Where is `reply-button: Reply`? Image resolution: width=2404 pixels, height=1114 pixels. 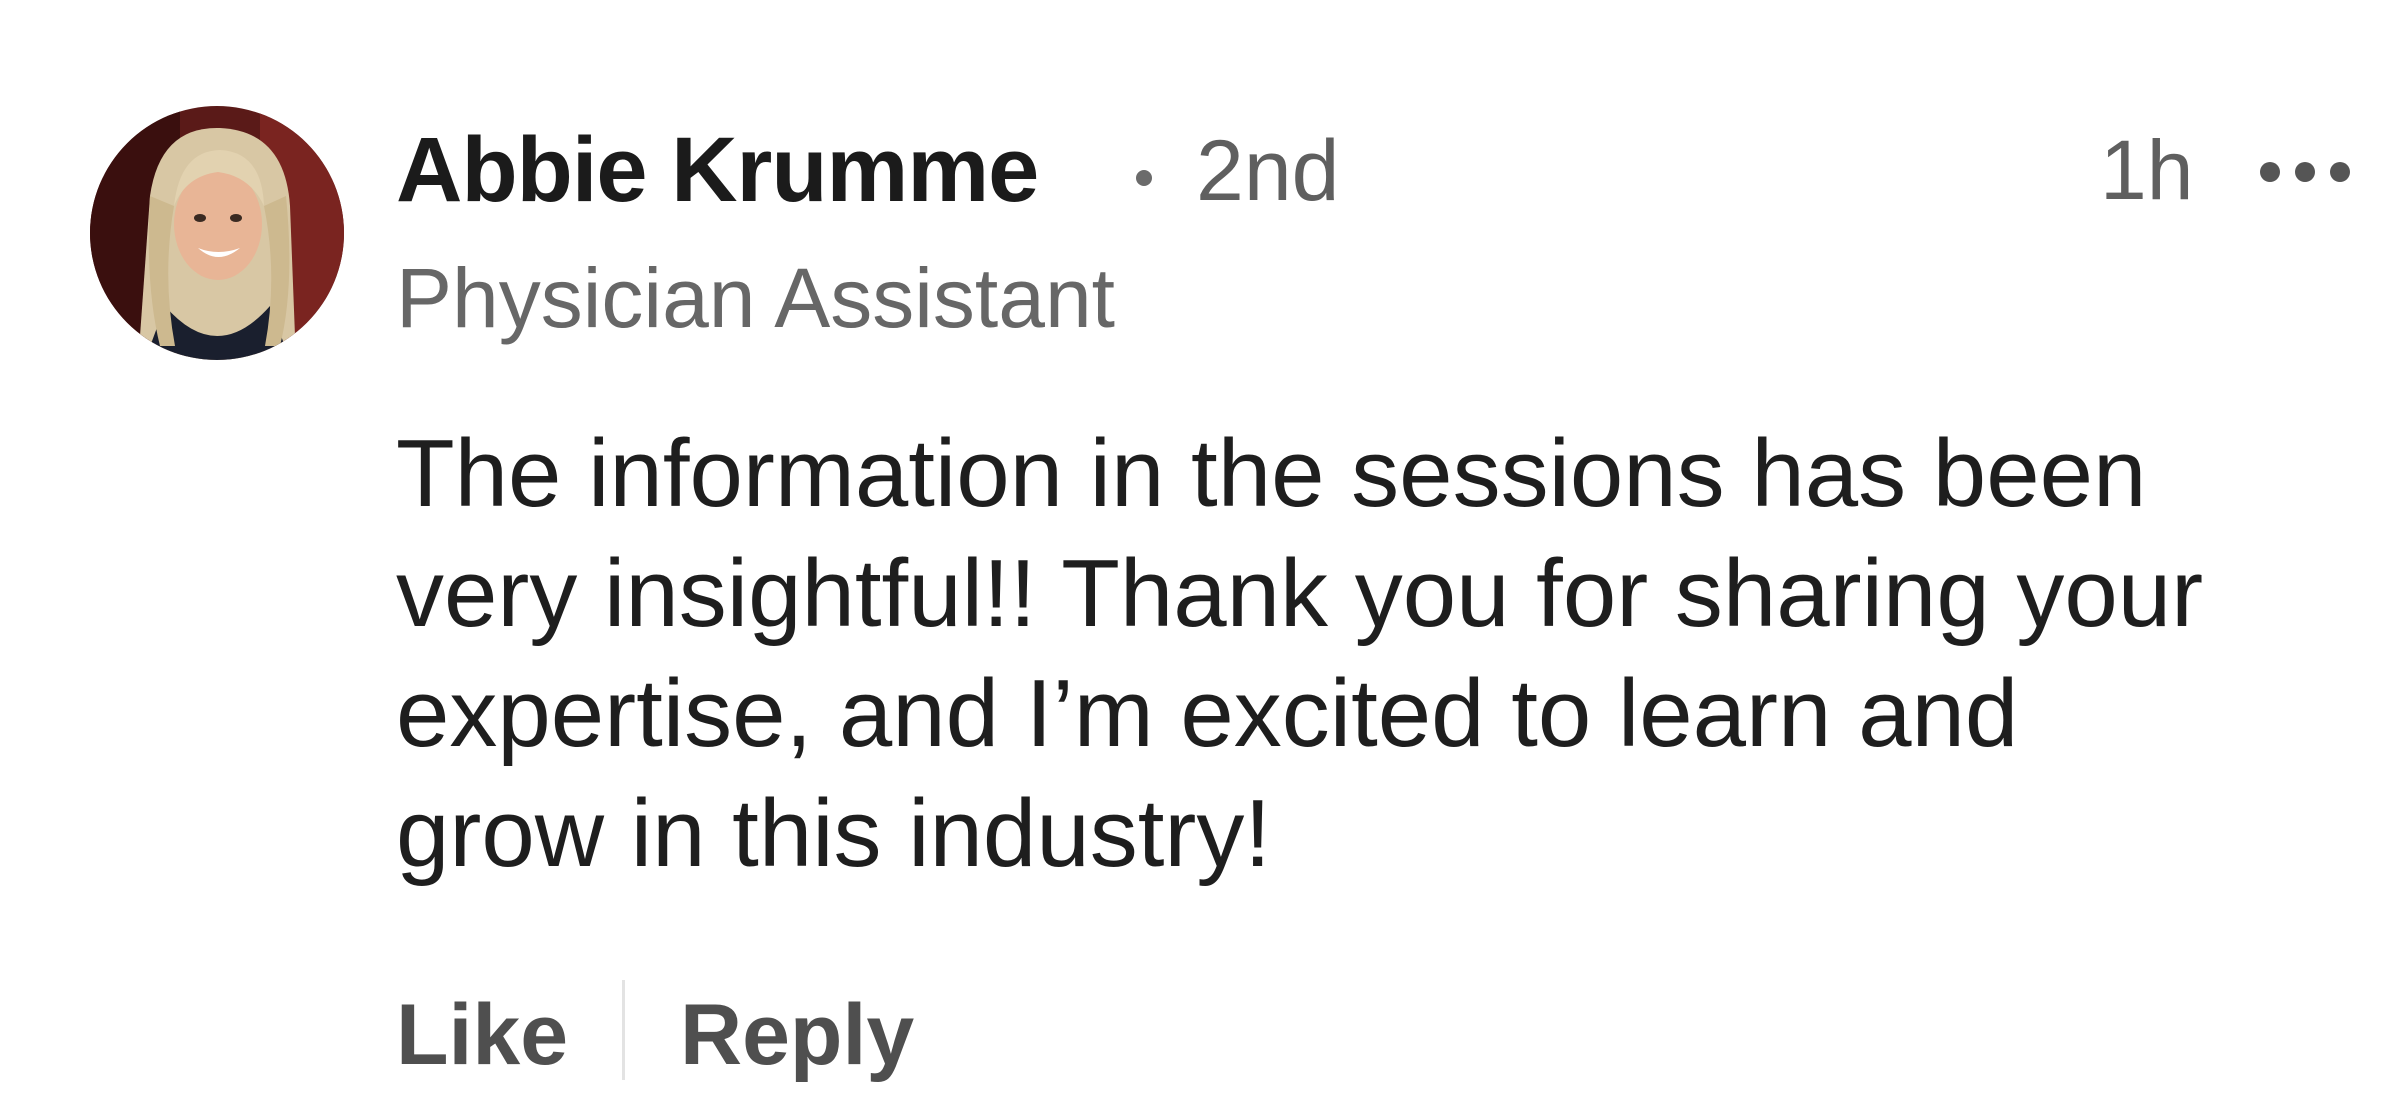
reply-button: Reply is located at coordinates (797, 1035).